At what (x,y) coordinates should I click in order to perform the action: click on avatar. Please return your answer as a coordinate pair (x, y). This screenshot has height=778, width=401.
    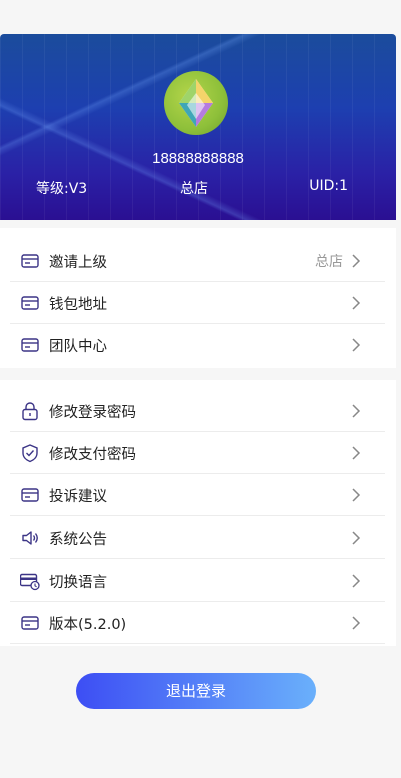
    Looking at the image, I should click on (196, 103).